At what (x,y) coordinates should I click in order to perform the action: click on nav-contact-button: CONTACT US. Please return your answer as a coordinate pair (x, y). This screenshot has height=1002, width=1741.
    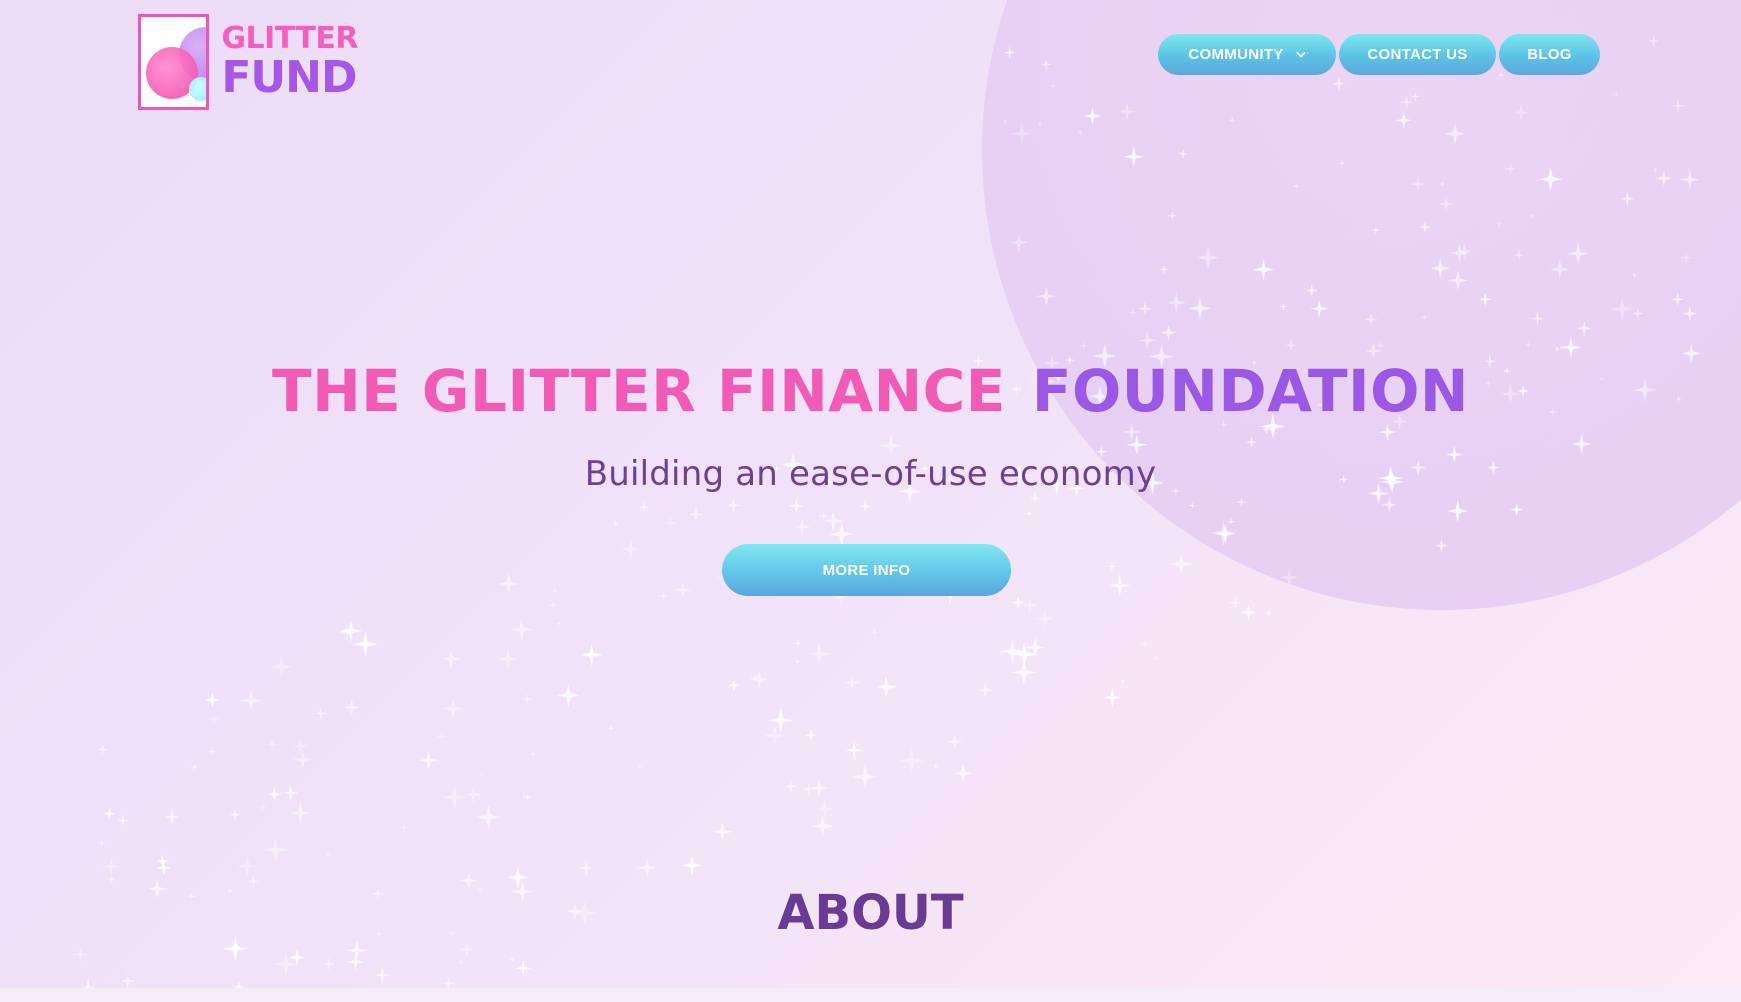
    Looking at the image, I should click on (1417, 54).